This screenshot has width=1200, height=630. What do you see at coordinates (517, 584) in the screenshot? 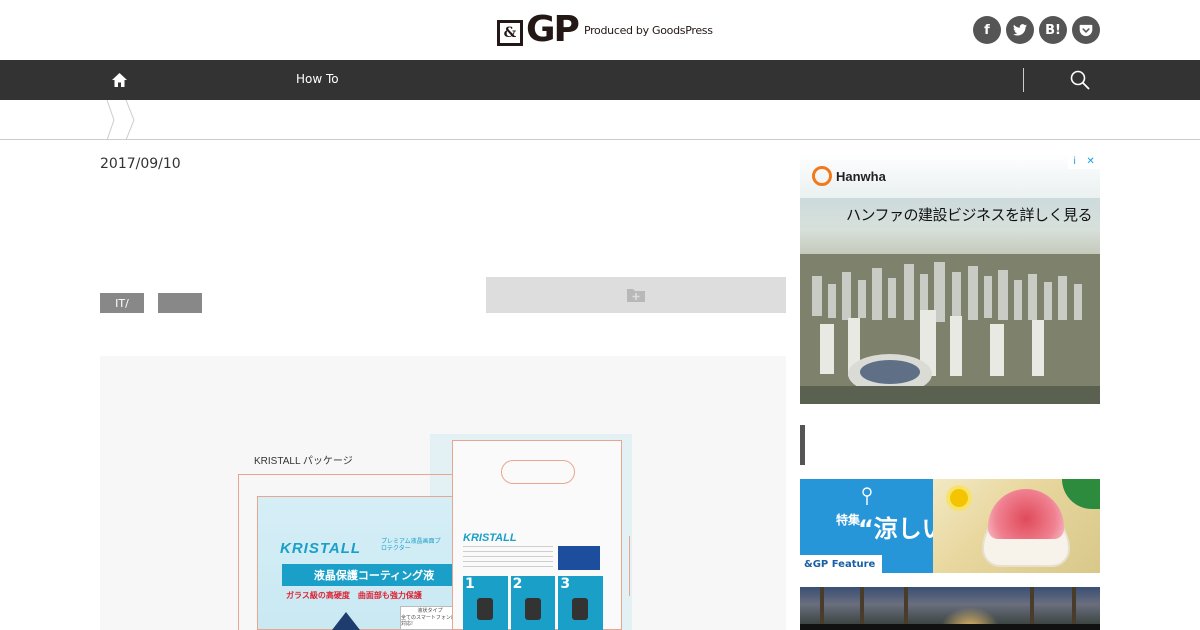
I see `step-number: 2` at bounding box center [517, 584].